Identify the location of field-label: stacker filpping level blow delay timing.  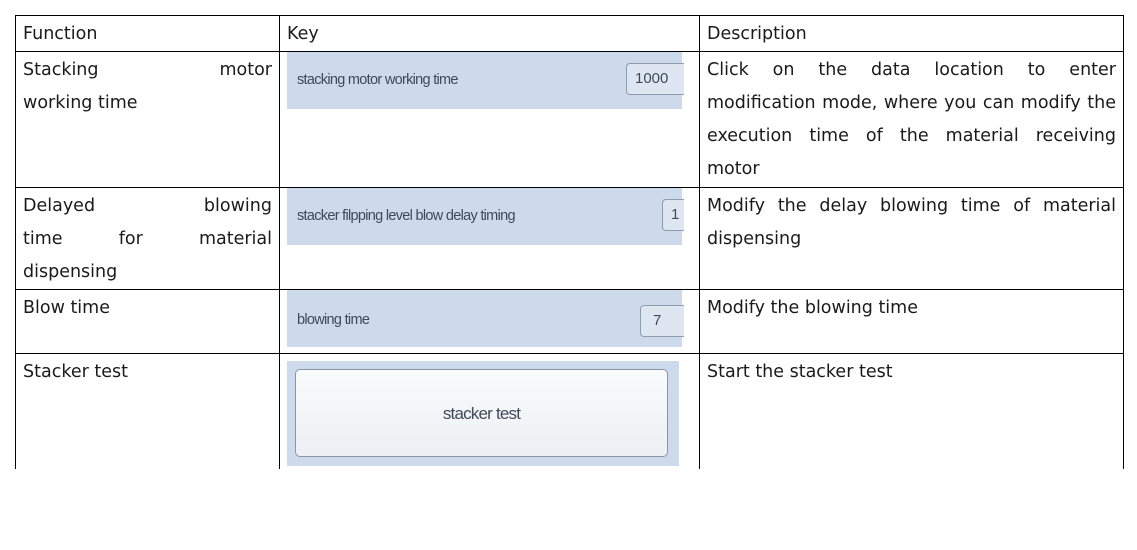
(406, 216).